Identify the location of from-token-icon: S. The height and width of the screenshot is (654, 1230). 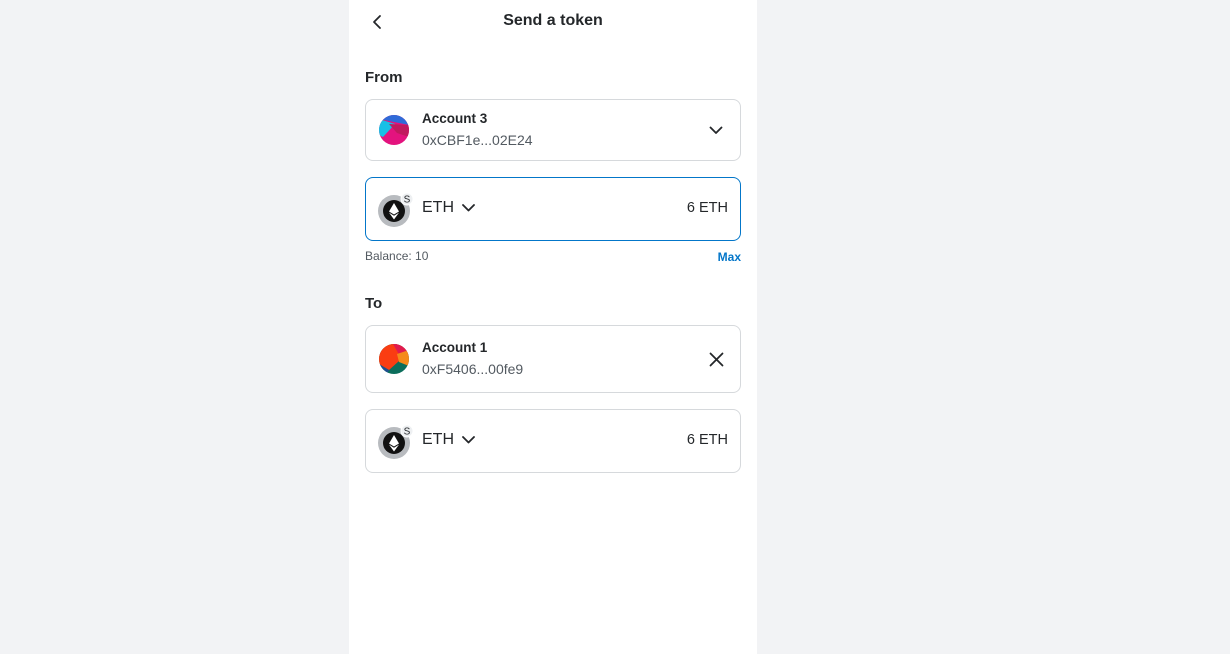
(396, 210).